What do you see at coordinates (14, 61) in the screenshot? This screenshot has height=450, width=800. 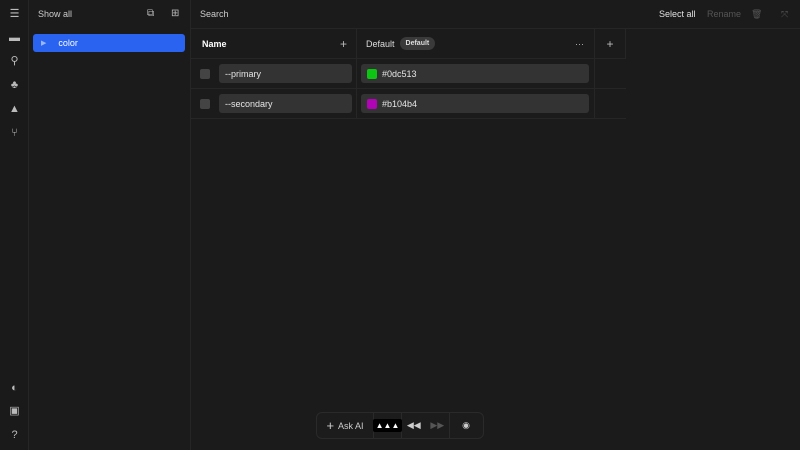 I see `search-icon: ⚲` at bounding box center [14, 61].